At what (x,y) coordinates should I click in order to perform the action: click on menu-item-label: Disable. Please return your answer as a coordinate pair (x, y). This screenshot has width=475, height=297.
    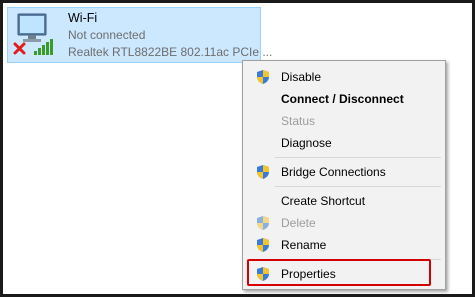
    Looking at the image, I should click on (301, 77).